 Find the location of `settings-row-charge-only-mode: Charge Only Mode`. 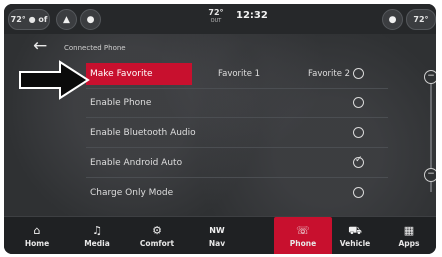

settings-row-charge-only-mode: Charge Only Mode is located at coordinates (236, 195).